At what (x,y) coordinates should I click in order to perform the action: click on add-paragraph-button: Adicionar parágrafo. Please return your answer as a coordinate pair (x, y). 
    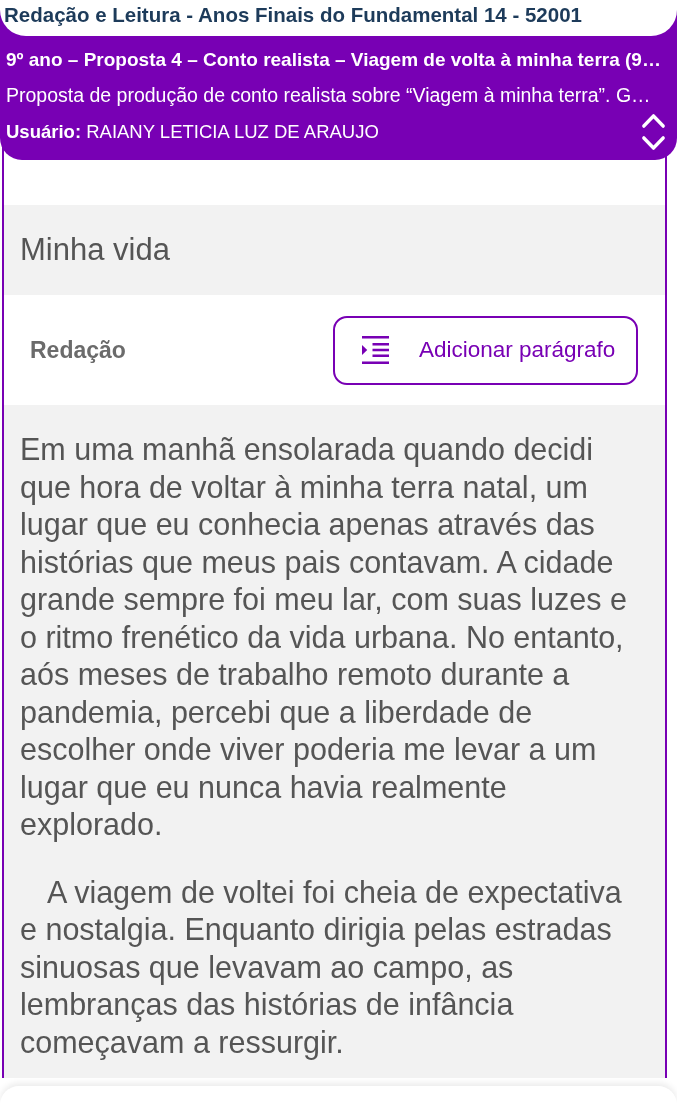
    Looking at the image, I should click on (485, 350).